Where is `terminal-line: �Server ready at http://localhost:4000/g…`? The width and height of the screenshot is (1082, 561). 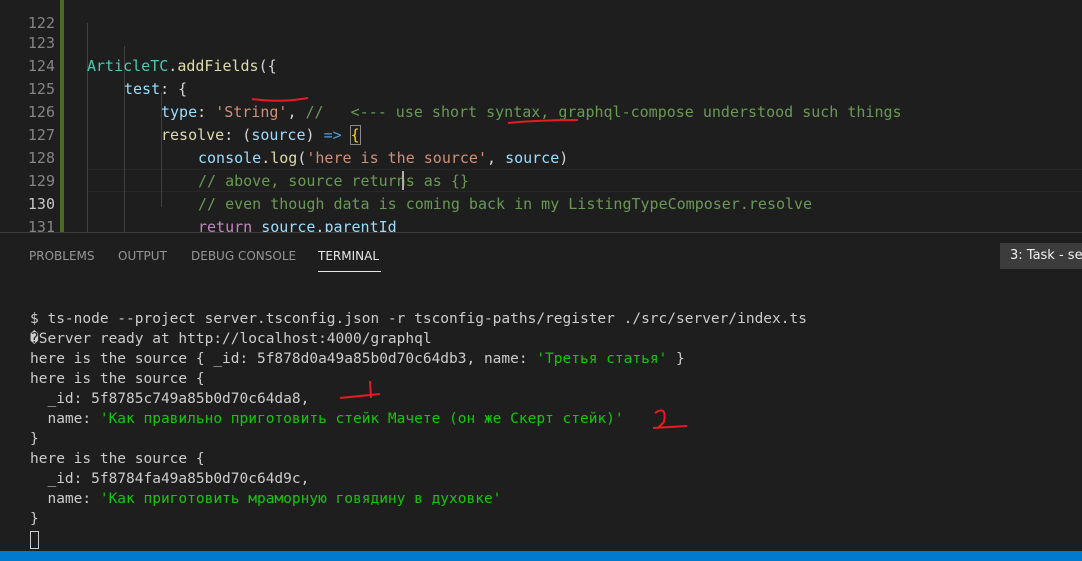
terminal-line: �Server ready at http://localhost:4000/g… is located at coordinates (231, 339).